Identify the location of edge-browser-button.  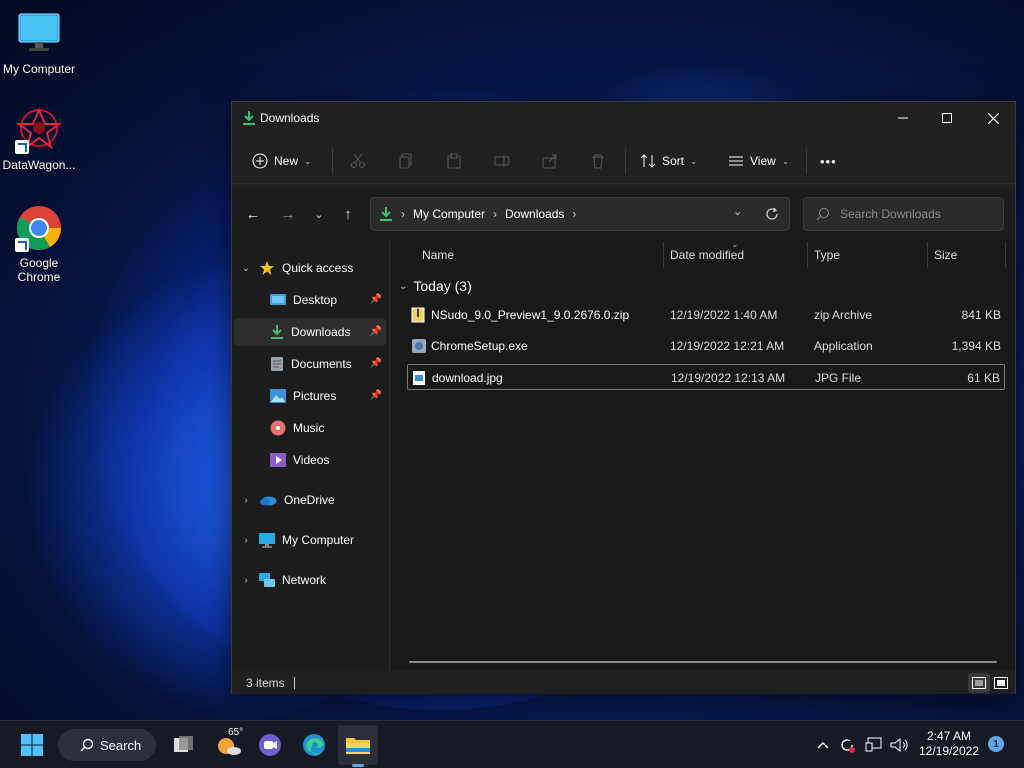
(314, 745).